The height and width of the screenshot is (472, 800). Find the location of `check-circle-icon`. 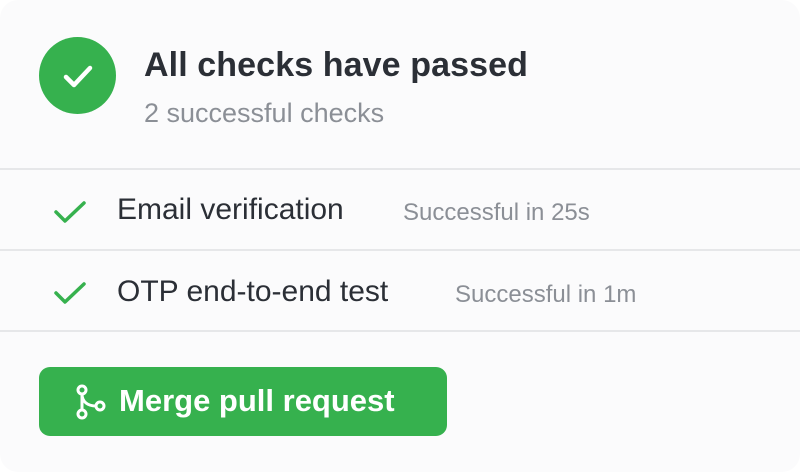

check-circle-icon is located at coordinates (77, 75).